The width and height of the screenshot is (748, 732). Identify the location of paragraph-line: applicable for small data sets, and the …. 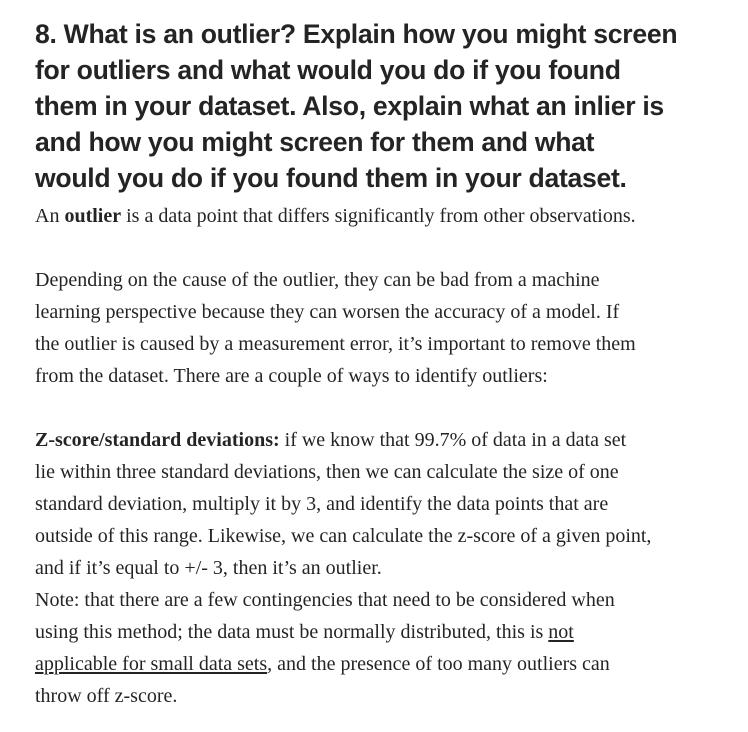
(381, 664).